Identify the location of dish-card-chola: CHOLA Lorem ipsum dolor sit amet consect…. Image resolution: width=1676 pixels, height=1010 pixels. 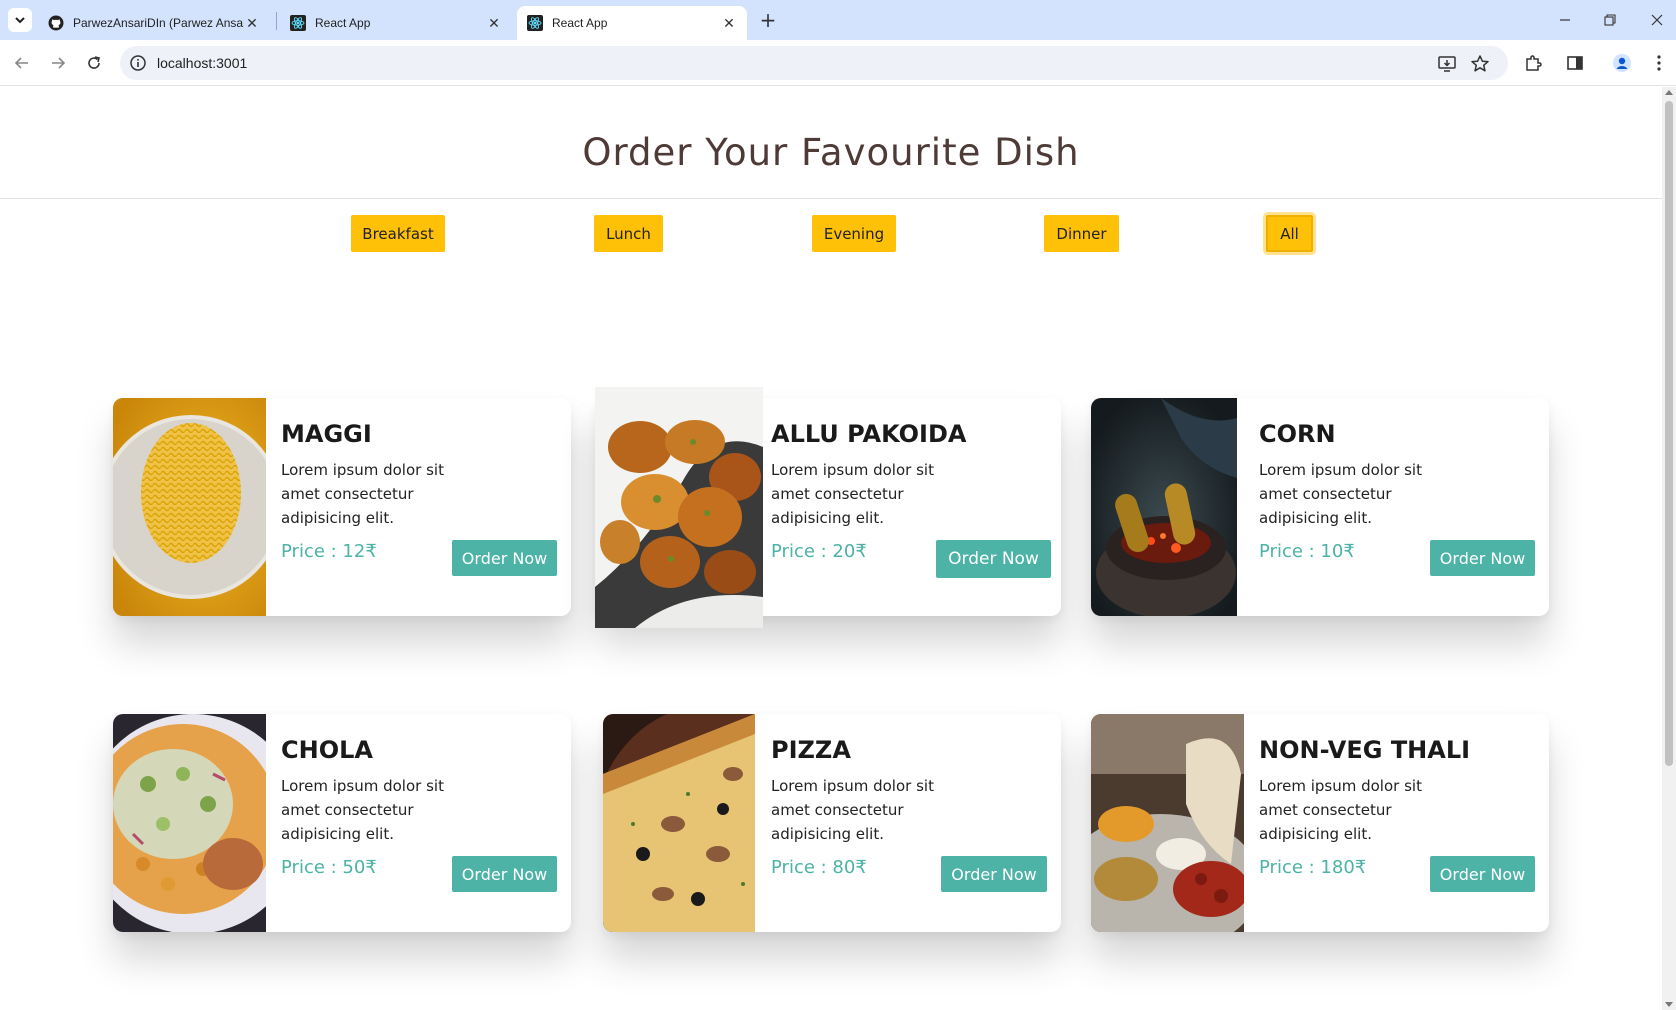
(342, 823).